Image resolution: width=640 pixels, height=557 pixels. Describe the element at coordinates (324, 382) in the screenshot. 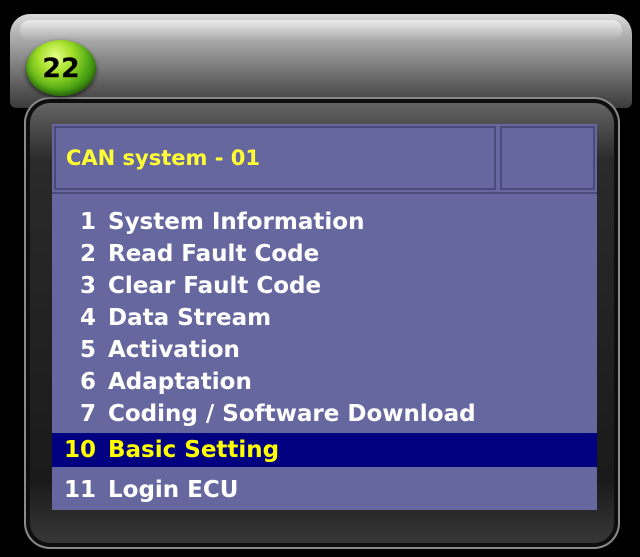

I see `menu-item-adaptation: 6 Adaptation` at that location.